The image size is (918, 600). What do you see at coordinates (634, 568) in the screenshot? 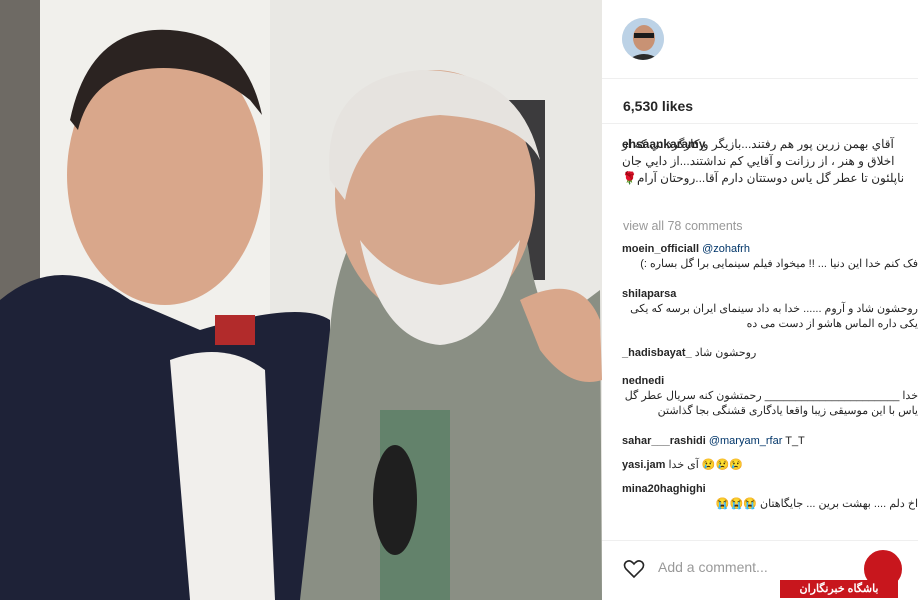
I see `heart-icon` at bounding box center [634, 568].